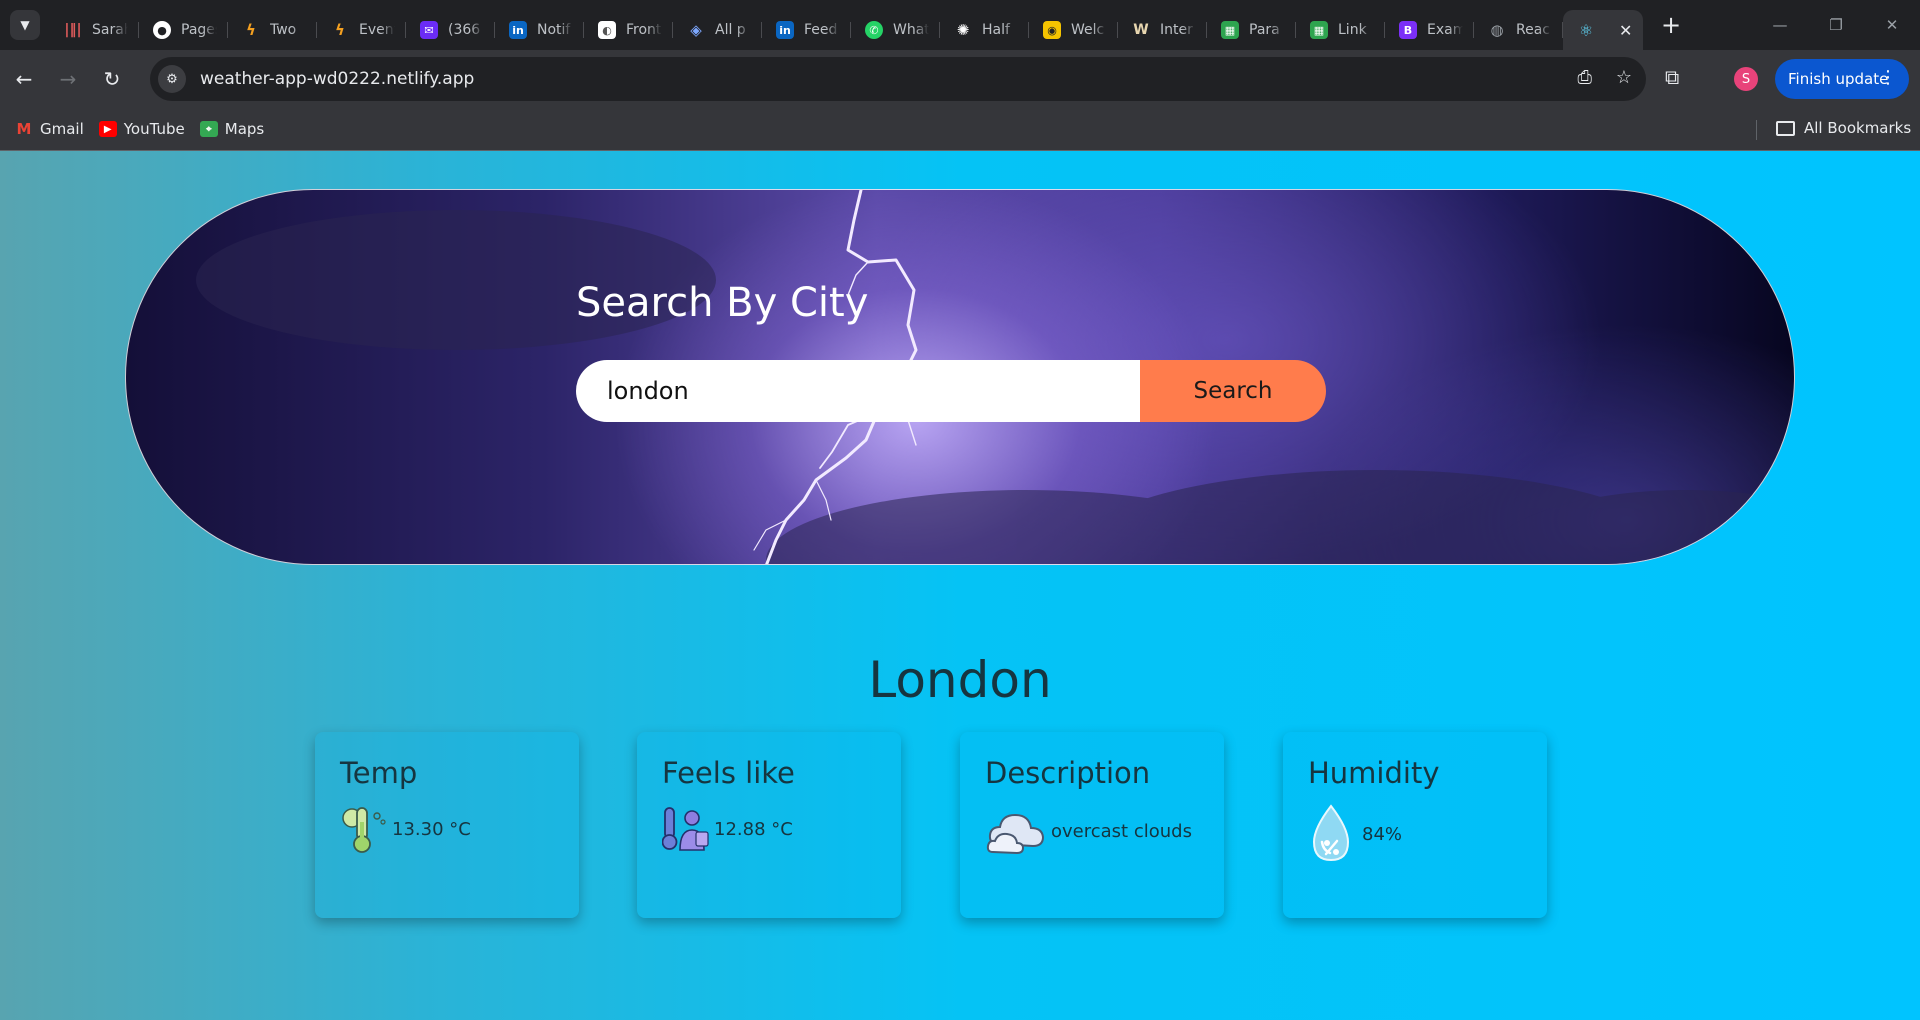 The width and height of the screenshot is (1920, 1020). I want to click on all-bookmarks-button: All Bookmarks, so click(1843, 128).